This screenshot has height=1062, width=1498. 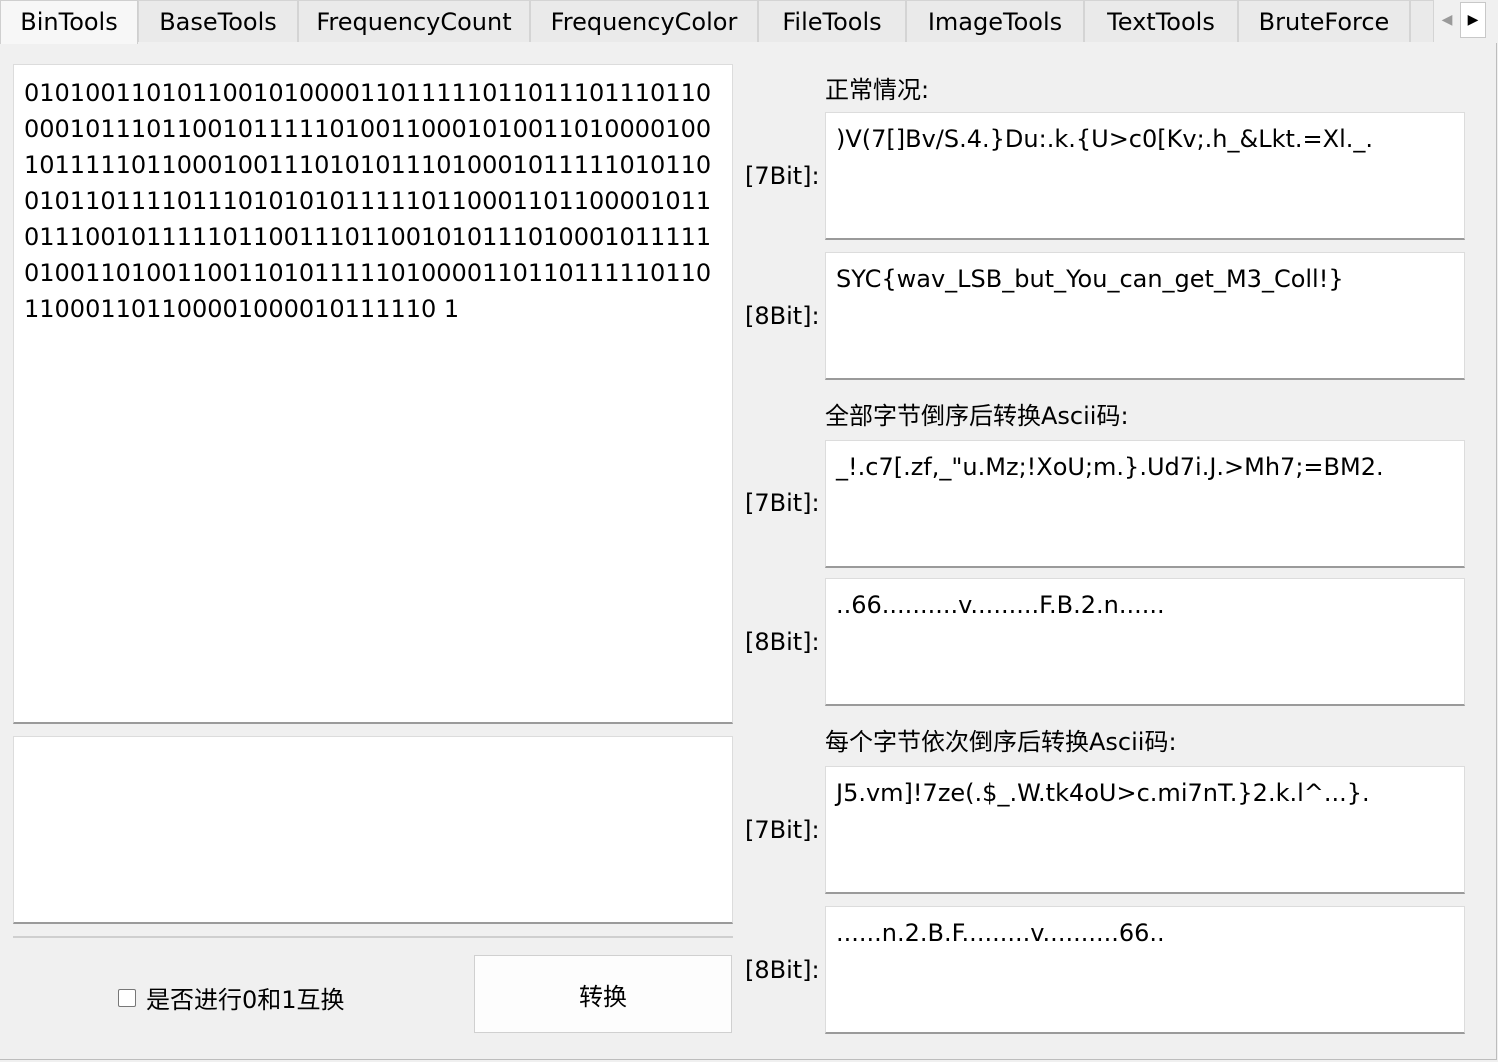 What do you see at coordinates (373, 830) in the screenshot?
I see `binary-output` at bounding box center [373, 830].